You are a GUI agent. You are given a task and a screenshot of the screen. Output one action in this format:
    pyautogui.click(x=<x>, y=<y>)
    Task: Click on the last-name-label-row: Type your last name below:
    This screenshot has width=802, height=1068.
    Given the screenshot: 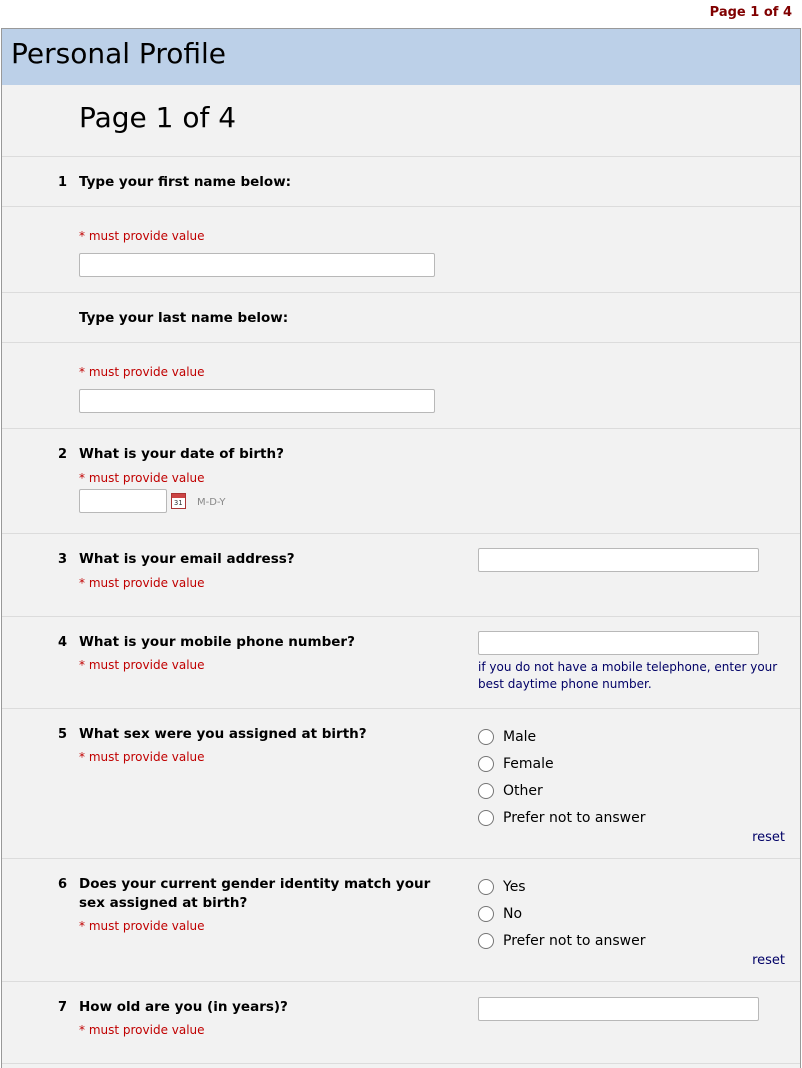 What is the action you would take?
    pyautogui.click(x=401, y=318)
    